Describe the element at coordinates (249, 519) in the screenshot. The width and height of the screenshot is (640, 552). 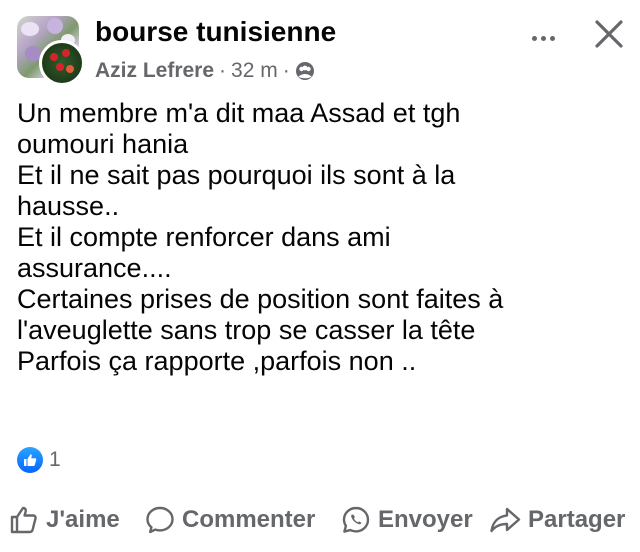
I see `comment-label: Commenter` at that location.